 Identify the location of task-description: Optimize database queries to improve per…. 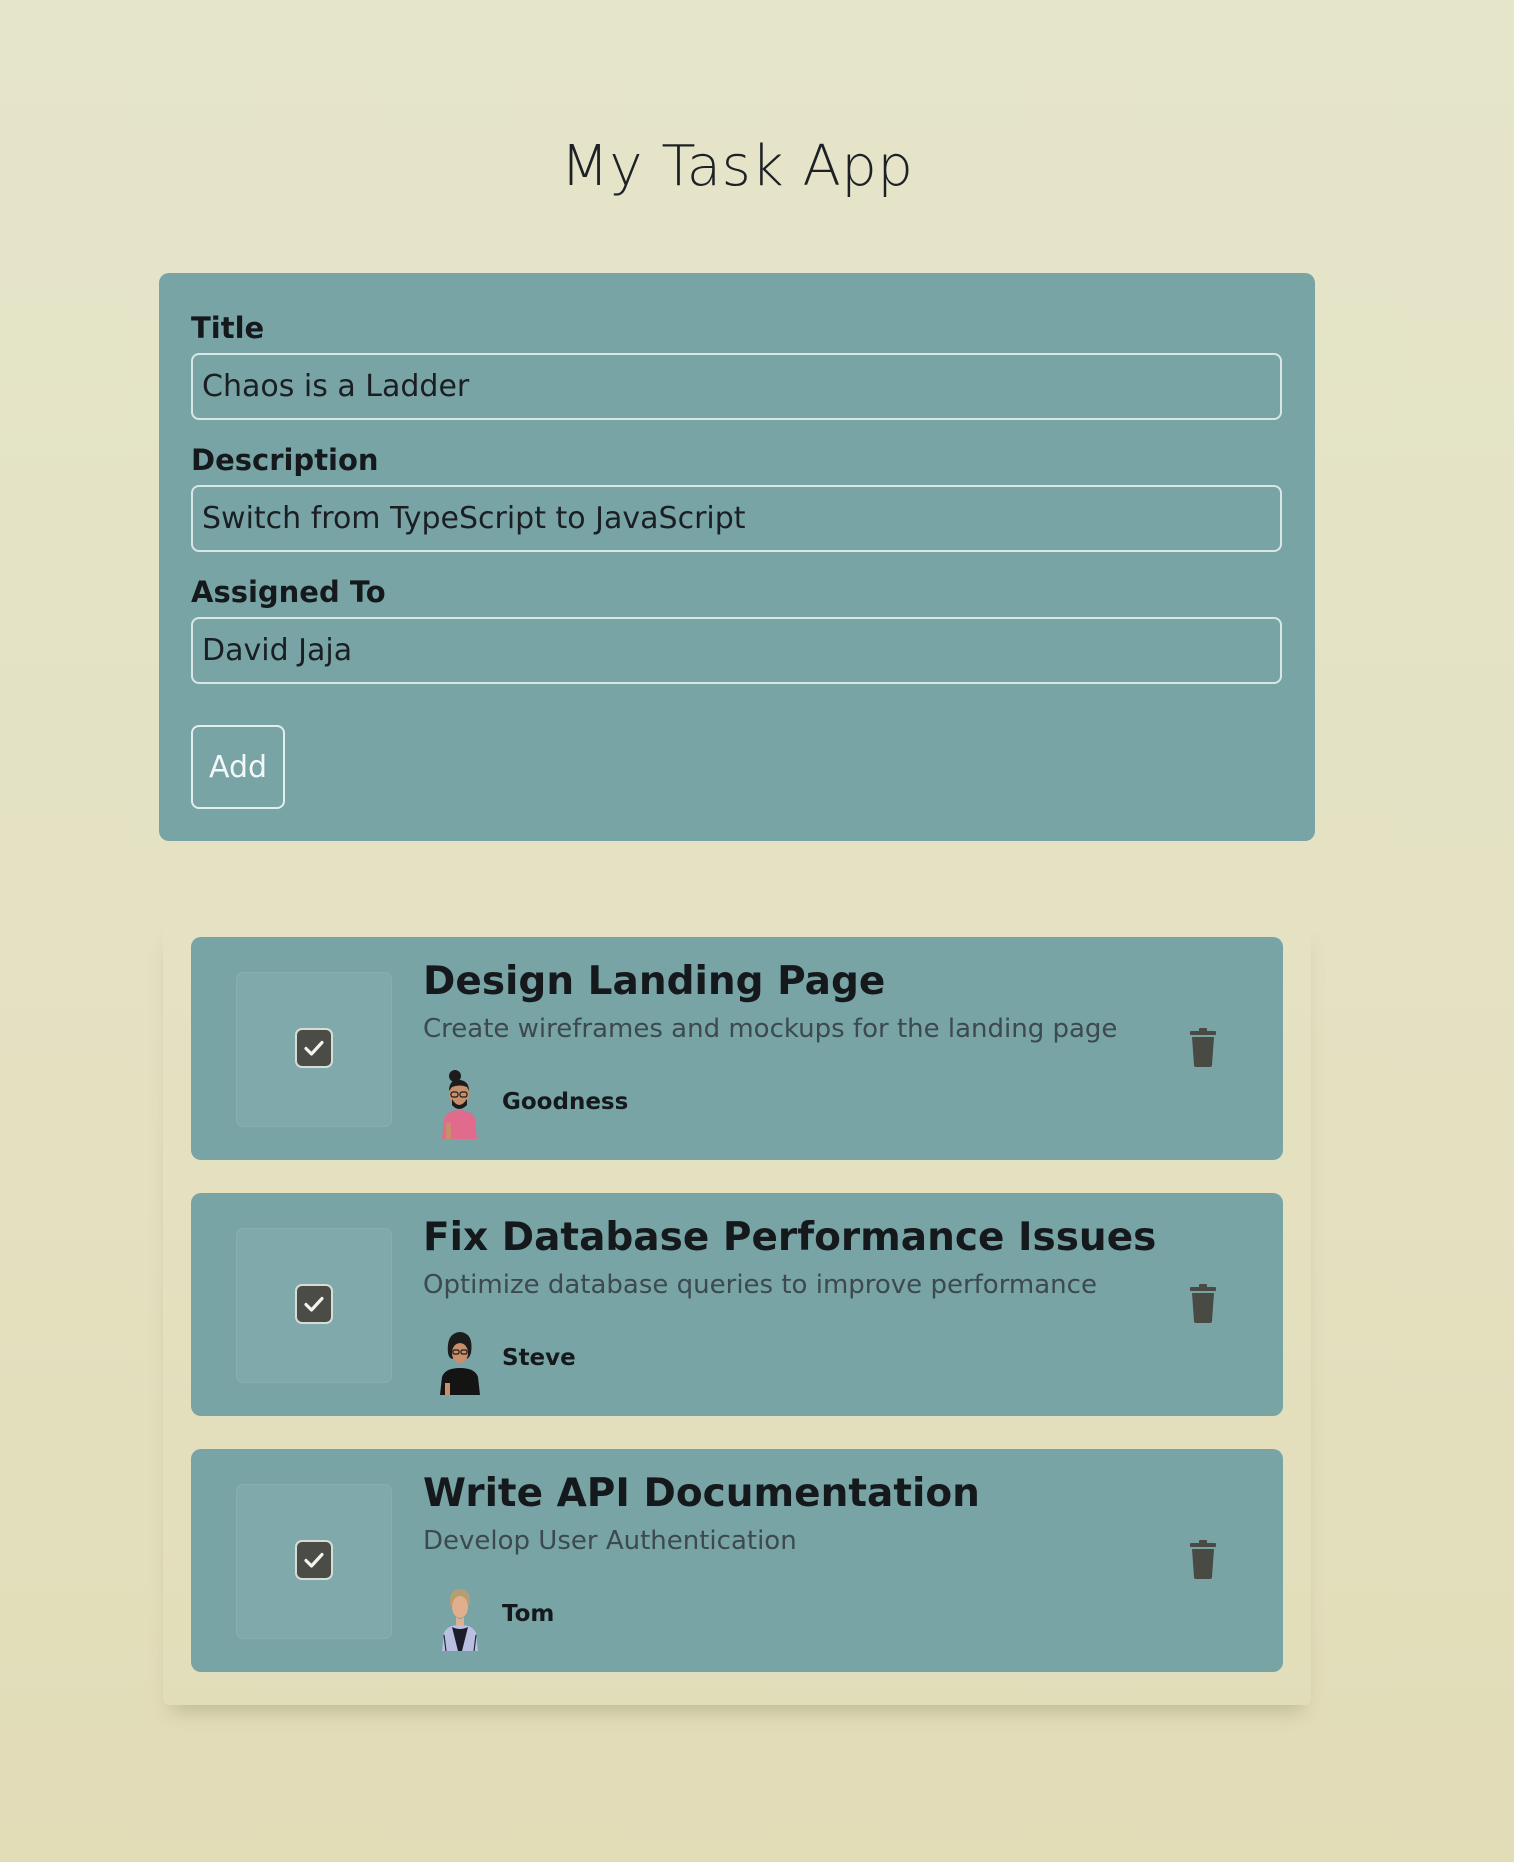
(760, 1285).